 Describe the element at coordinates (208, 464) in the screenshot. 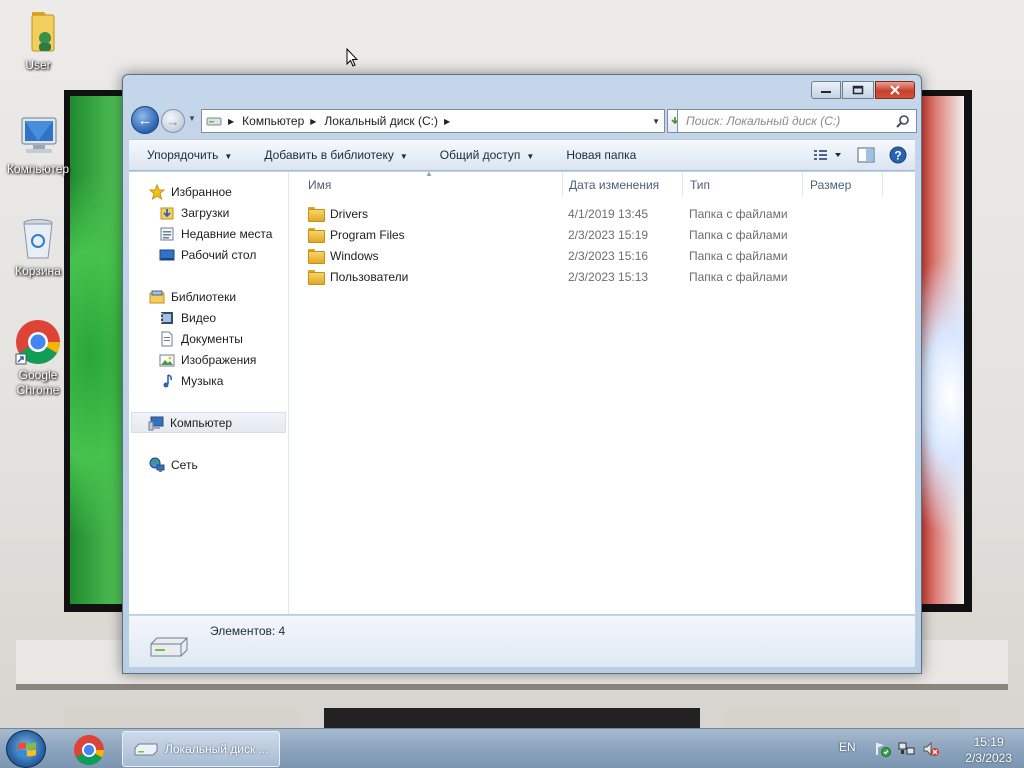

I see `nav-network: Сеть` at that location.